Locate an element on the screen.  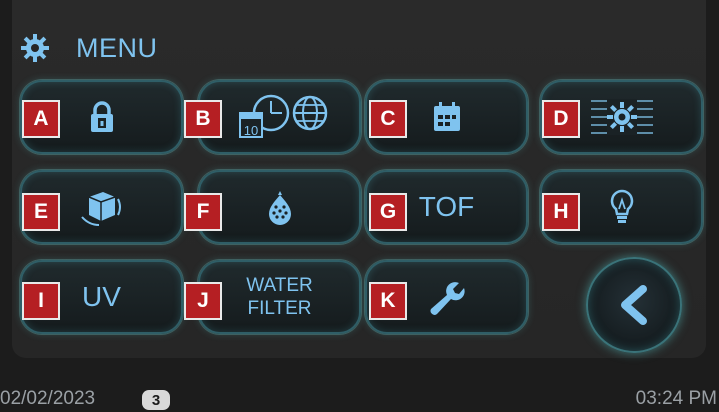
clock-calendar-globe-icon: 10 is located at coordinates (282, 116).